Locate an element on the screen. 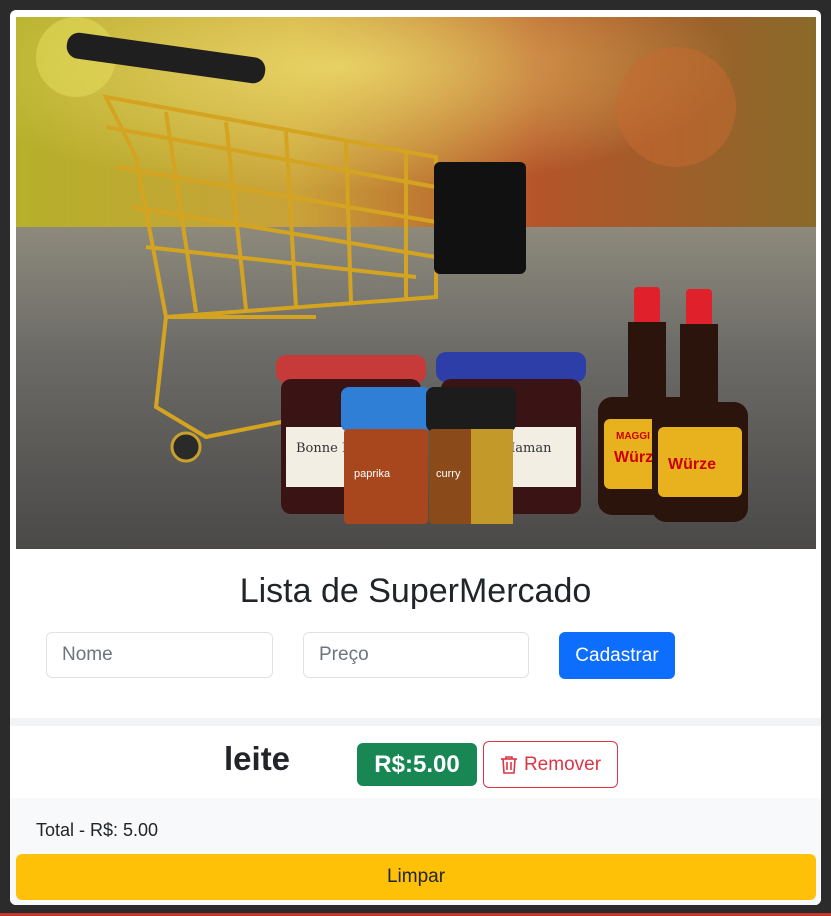 The height and width of the screenshot is (916, 831). card-footer: Total - R$: 5.00 Limpar is located at coordinates (415, 851).